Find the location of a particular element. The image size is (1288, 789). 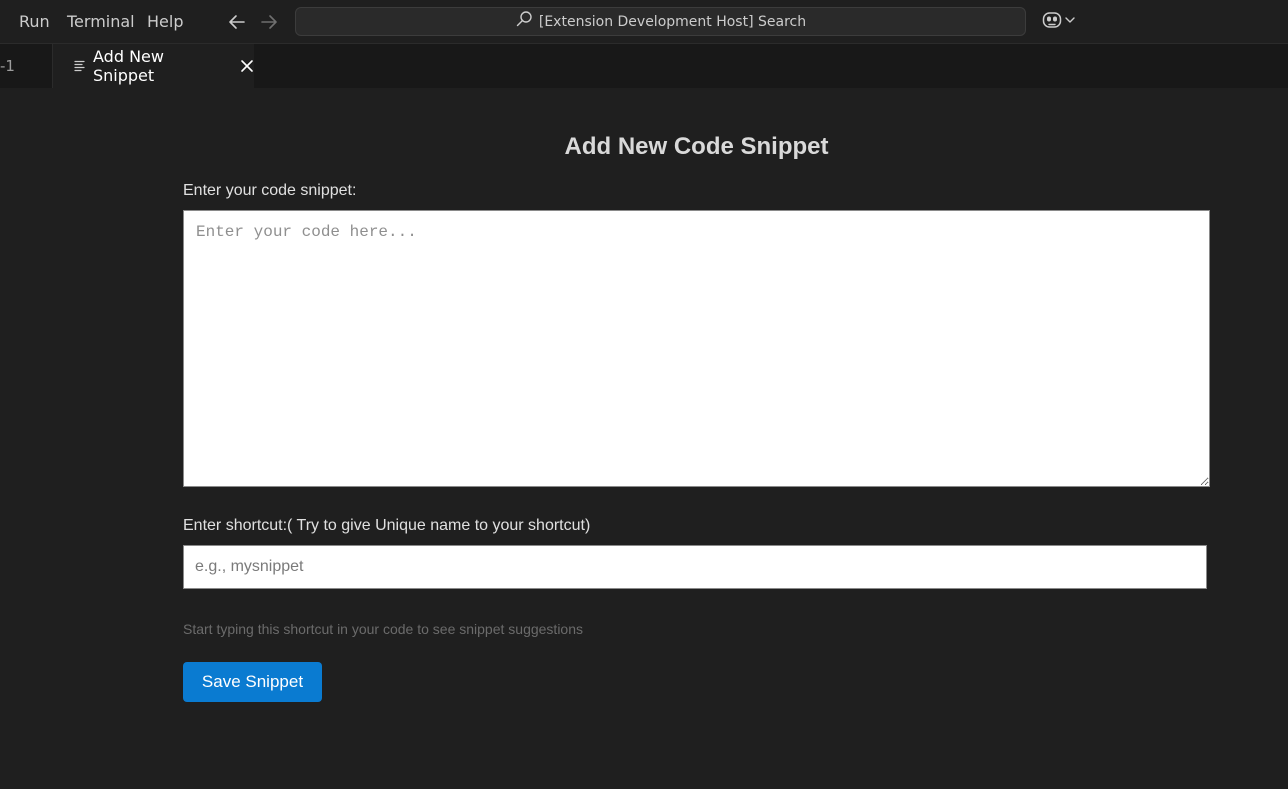

tab-previous: -1 is located at coordinates (26, 66).